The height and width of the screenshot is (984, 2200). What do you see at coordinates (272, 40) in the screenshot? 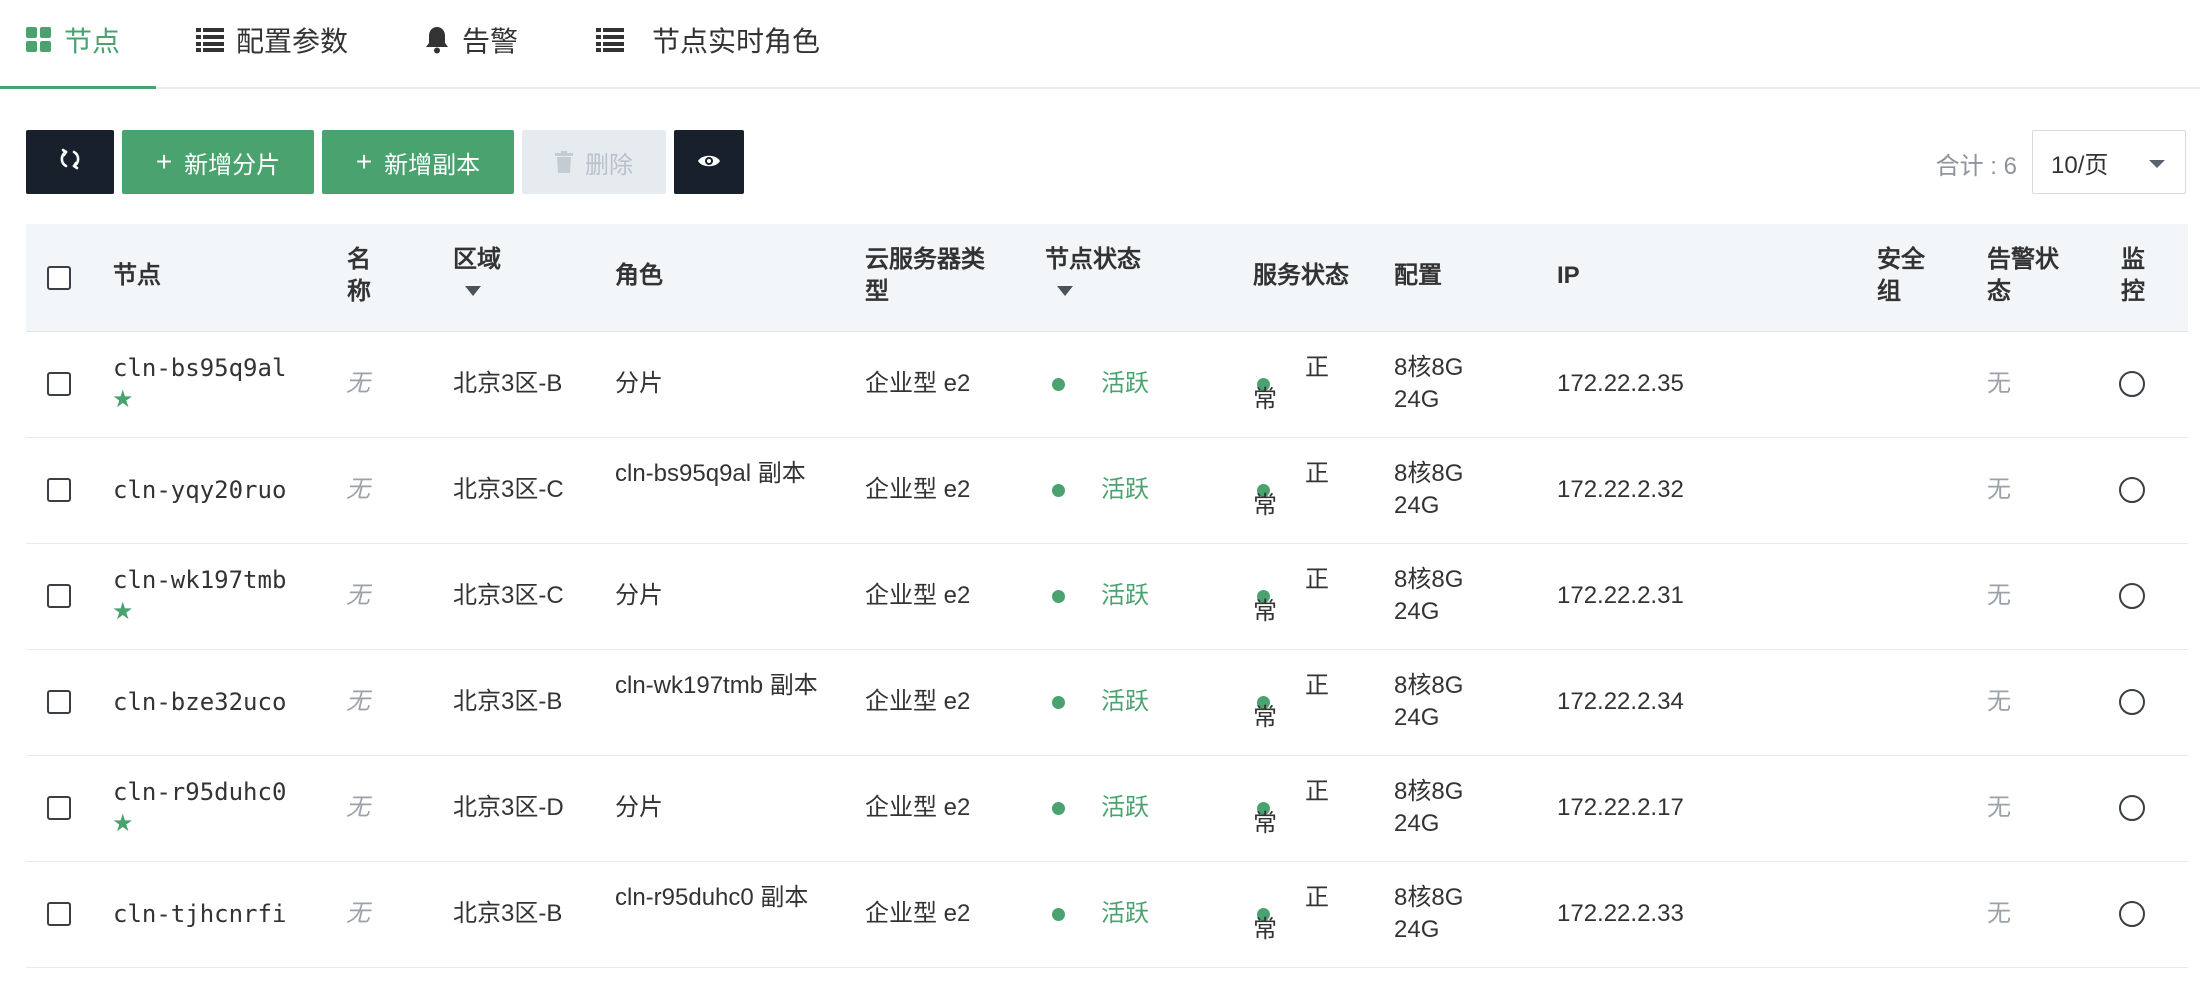
I see `tab-config-params: 配置参数` at bounding box center [272, 40].